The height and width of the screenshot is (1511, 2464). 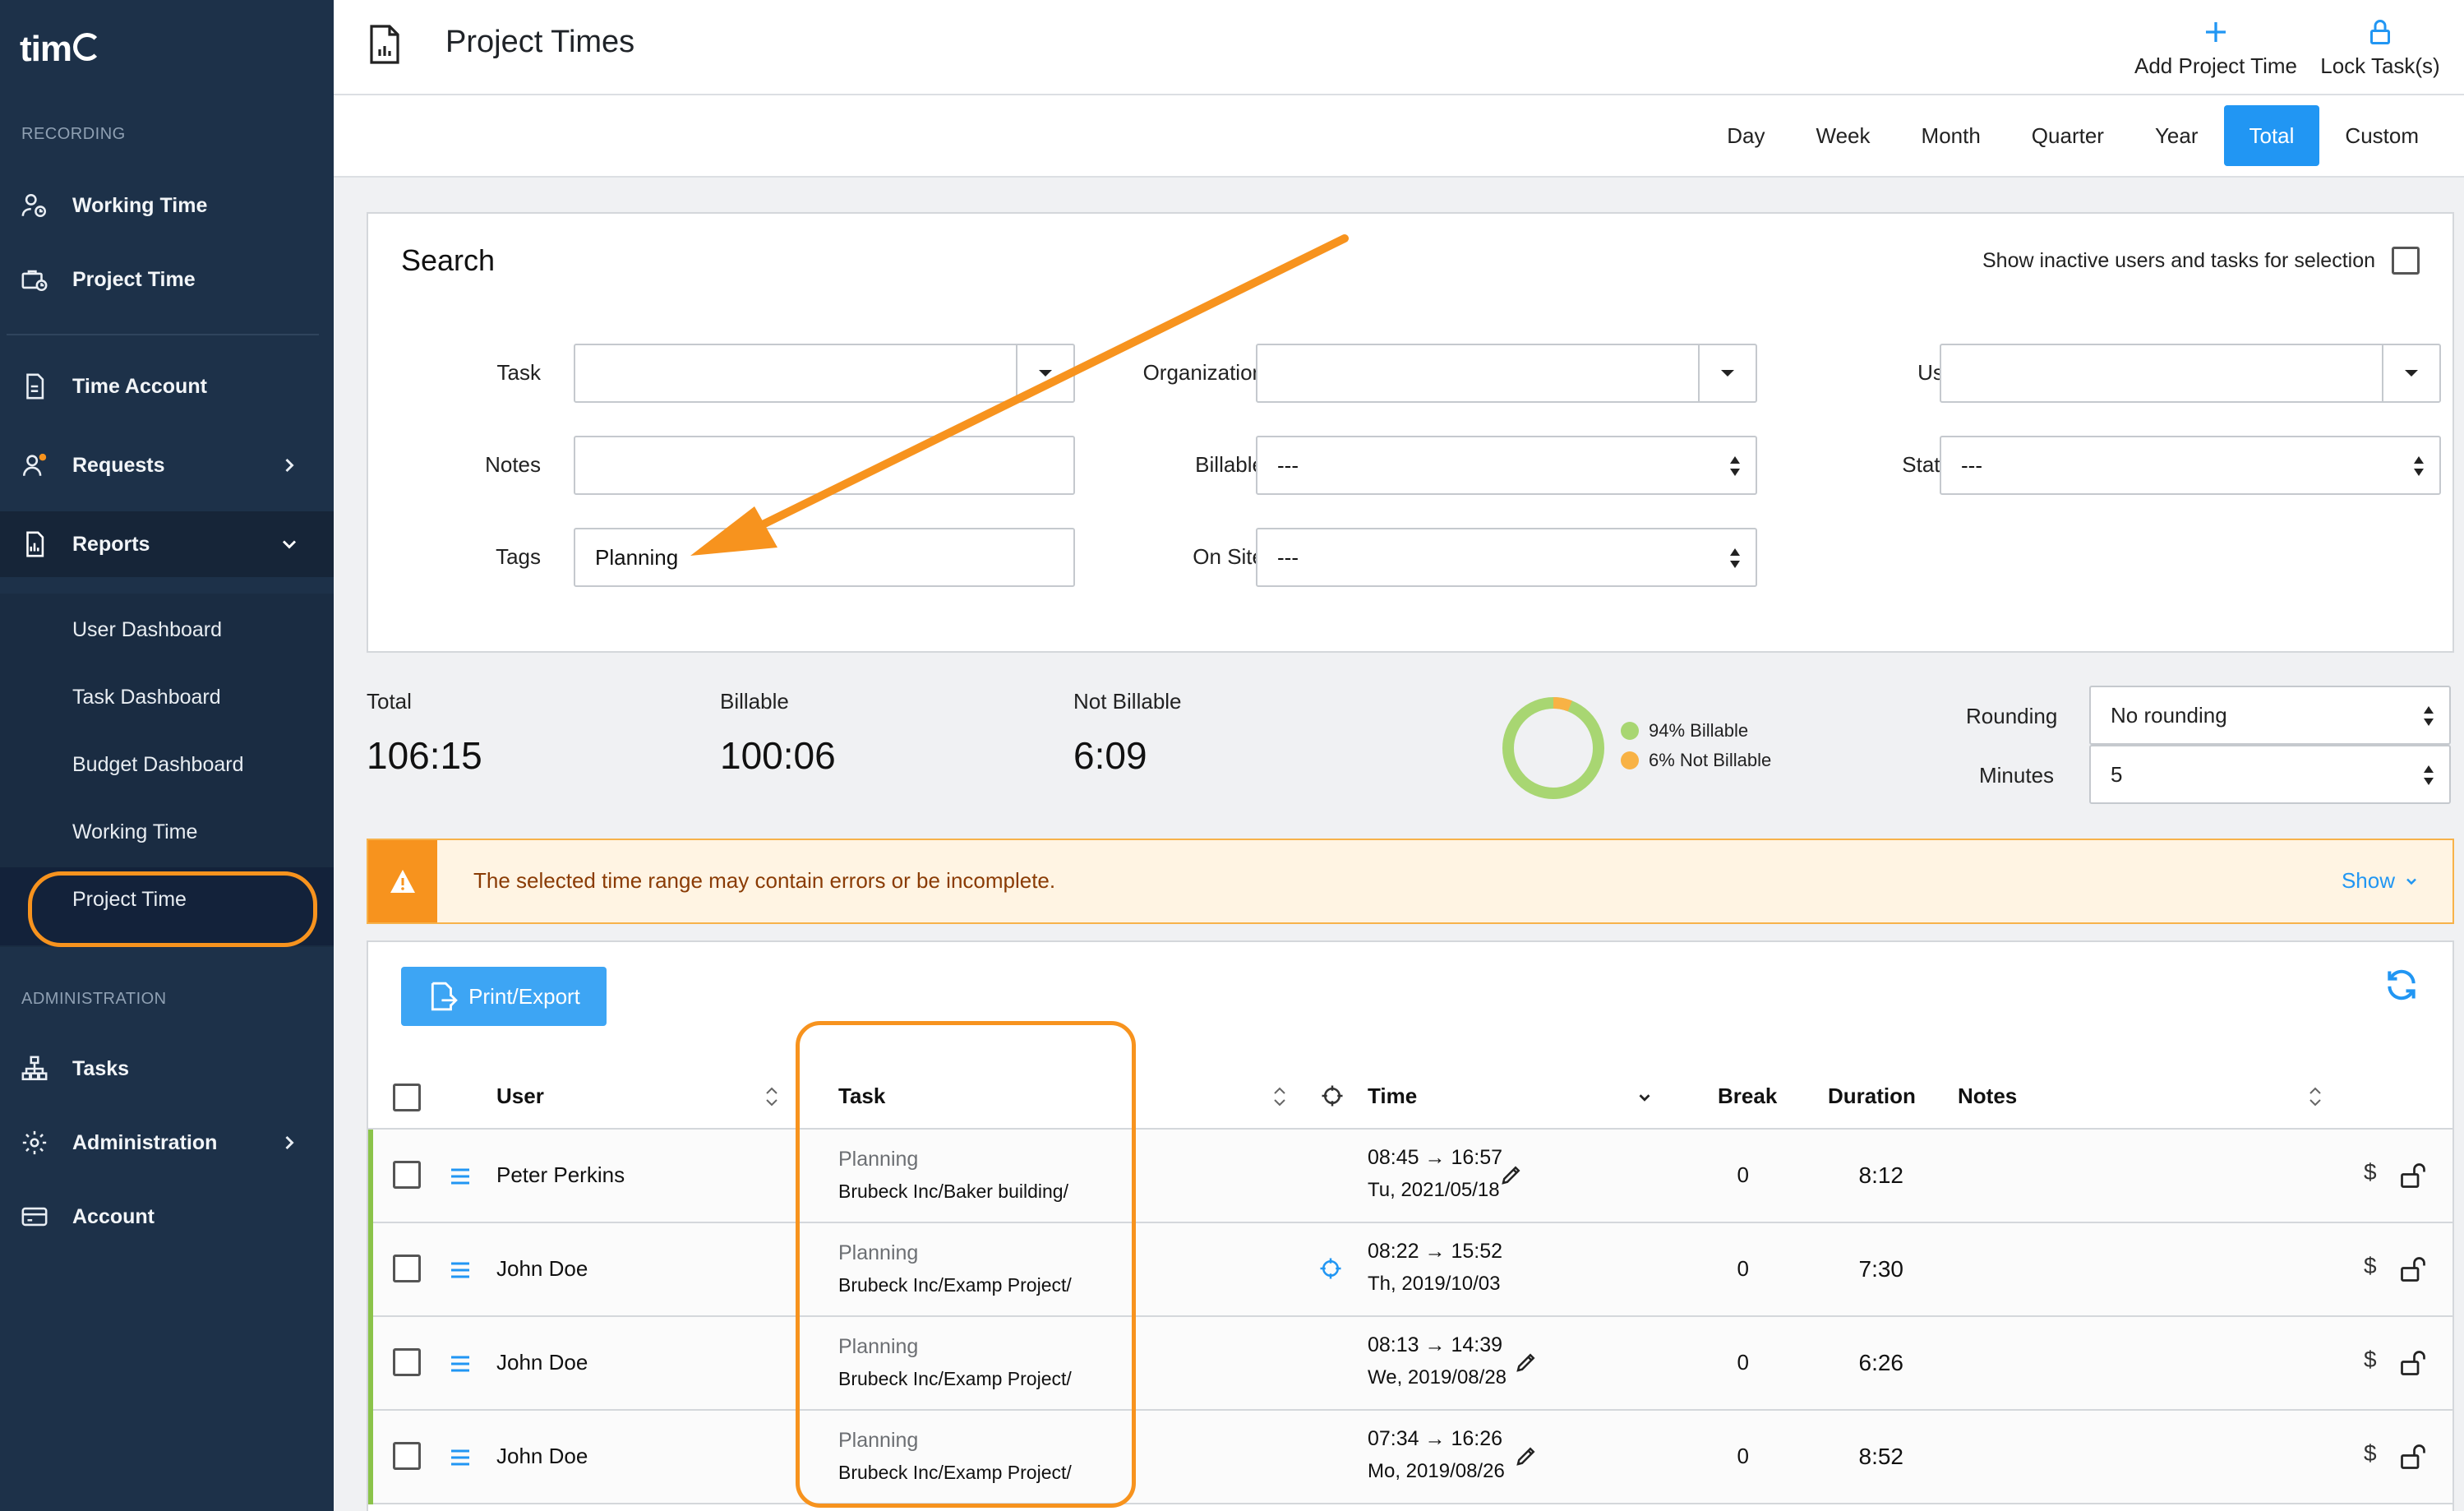 What do you see at coordinates (778, 755) in the screenshot?
I see `billable-stat-value: 100:06` at bounding box center [778, 755].